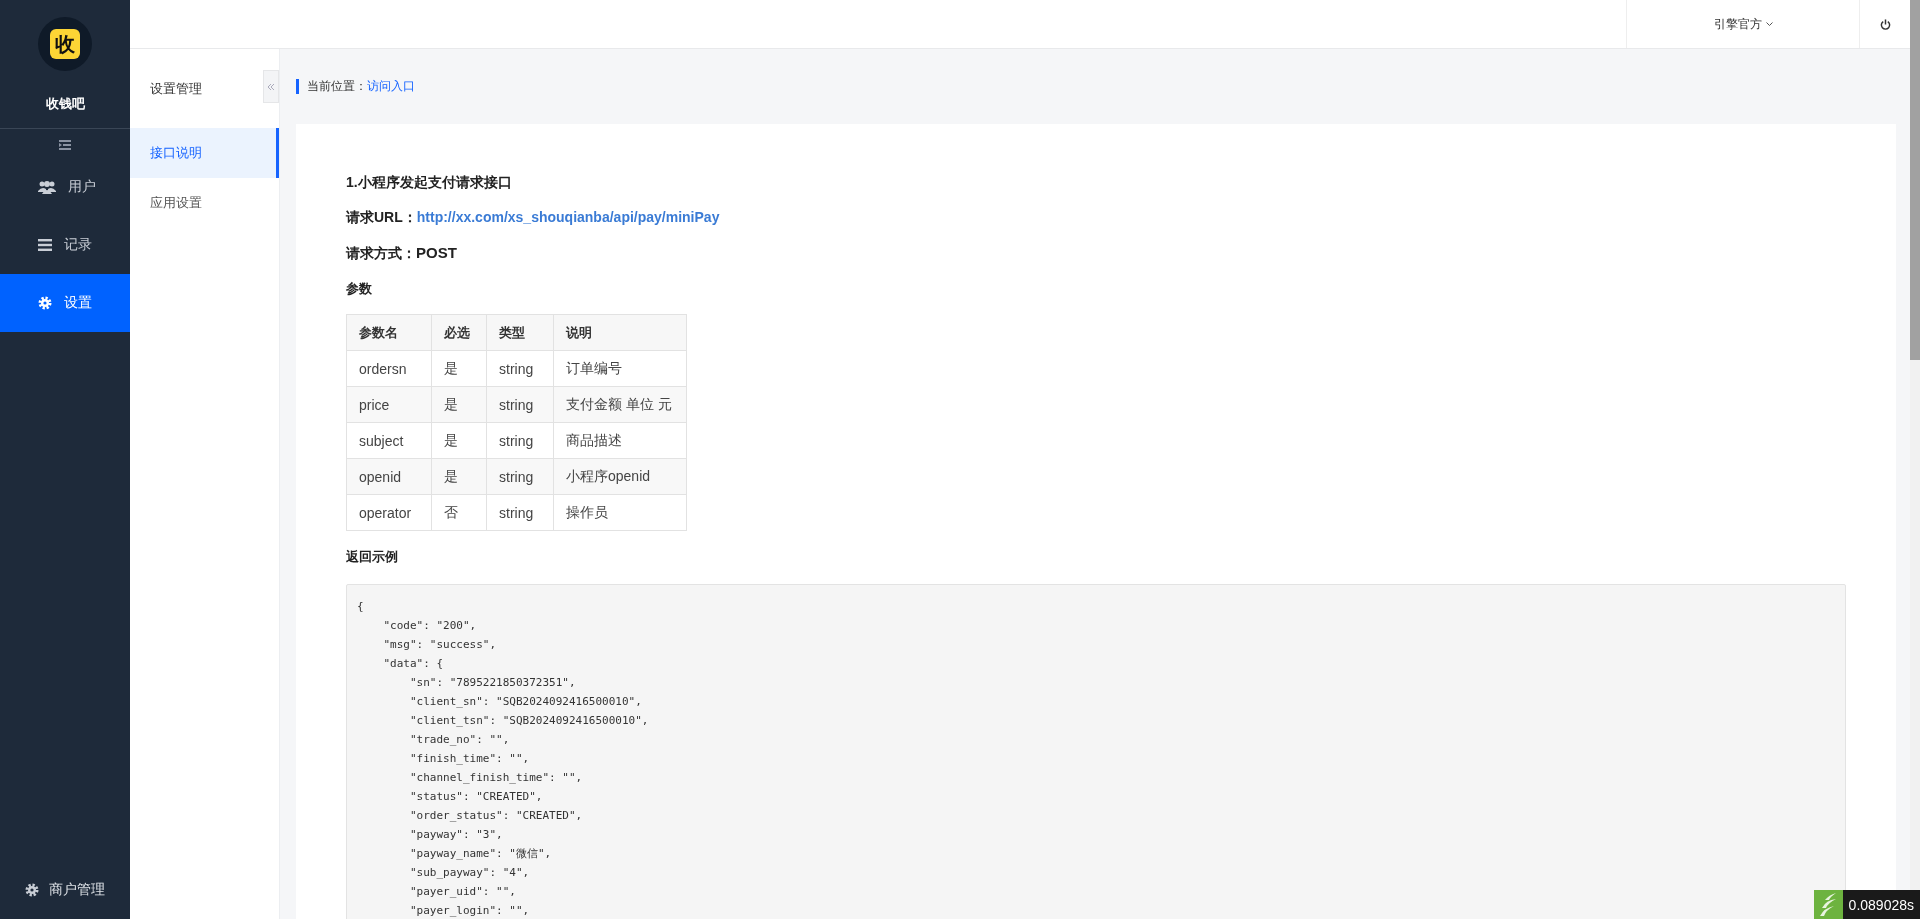 Image resolution: width=1920 pixels, height=919 pixels. Describe the element at coordinates (204, 203) in the screenshot. I see `submenu-item: 应用设置` at that location.